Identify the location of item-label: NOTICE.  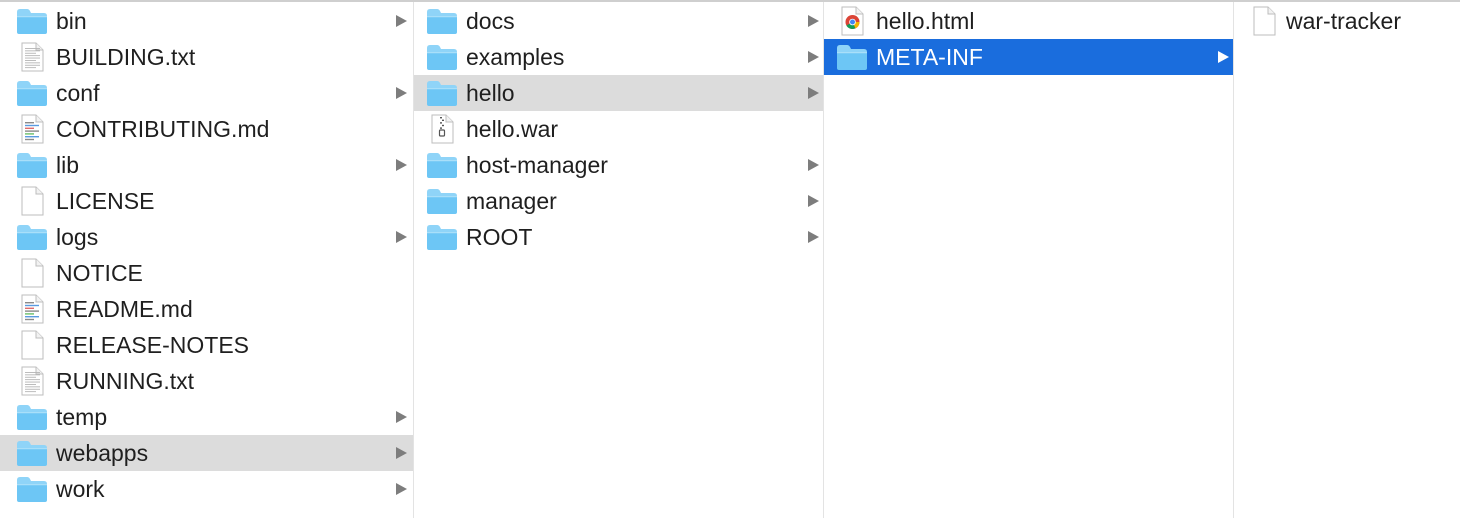
(99, 273).